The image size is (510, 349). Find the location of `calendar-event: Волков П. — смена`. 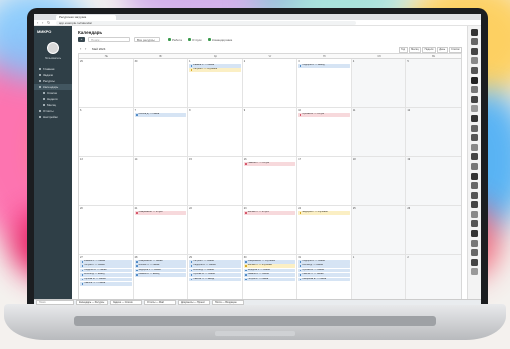

calendar-event: Волков П. — смена is located at coordinates (160, 266).